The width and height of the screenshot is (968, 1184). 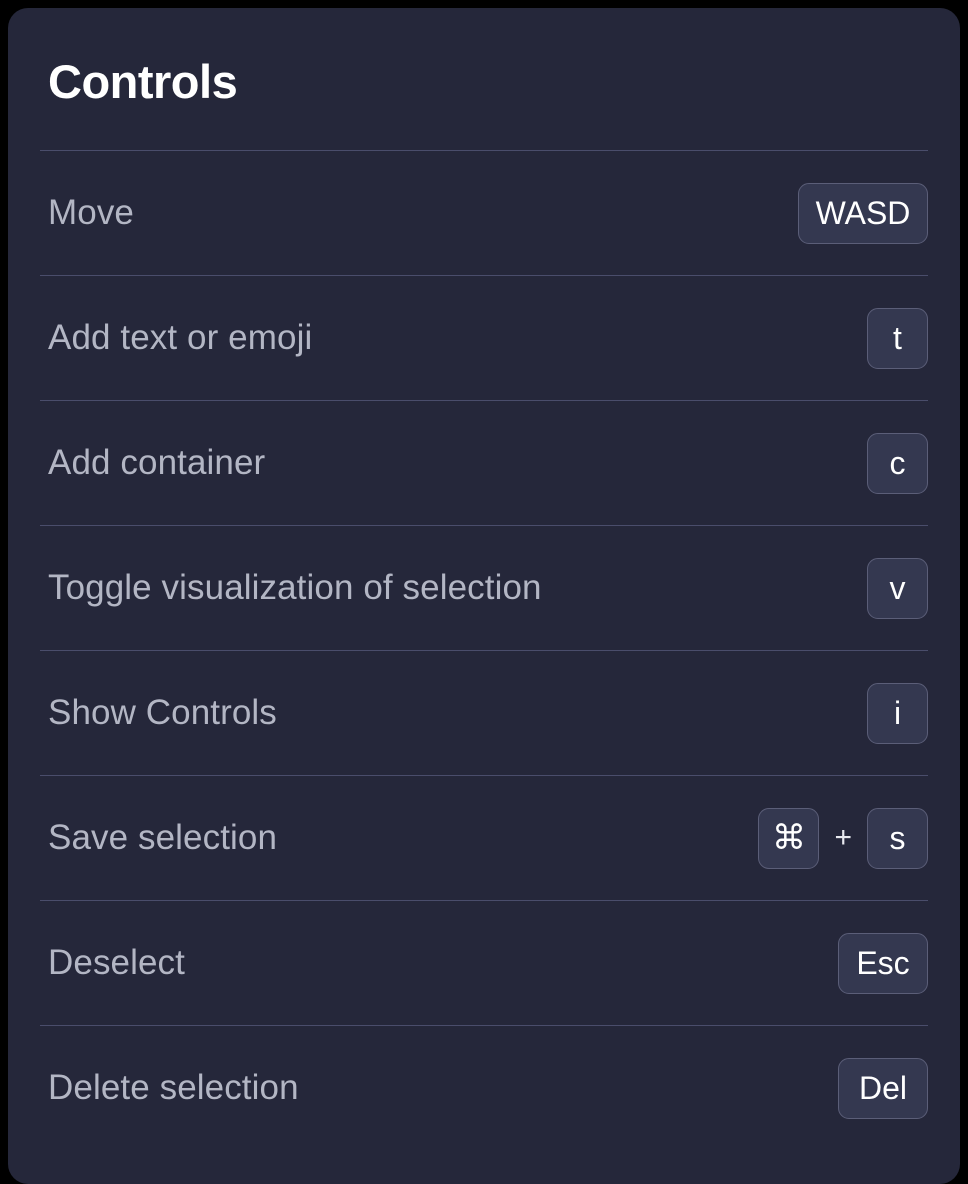 I want to click on control-row-label: Add container, so click(x=157, y=462).